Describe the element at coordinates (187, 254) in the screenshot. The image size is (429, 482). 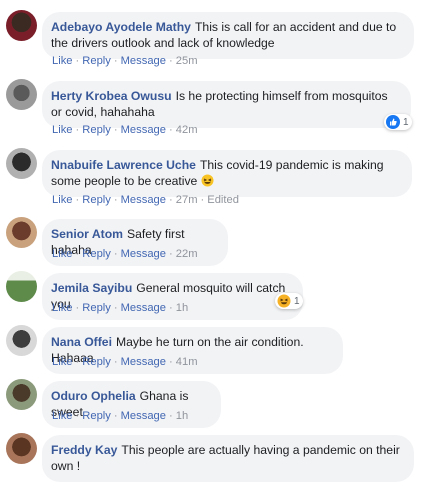
I see `comment-time: 22m` at that location.